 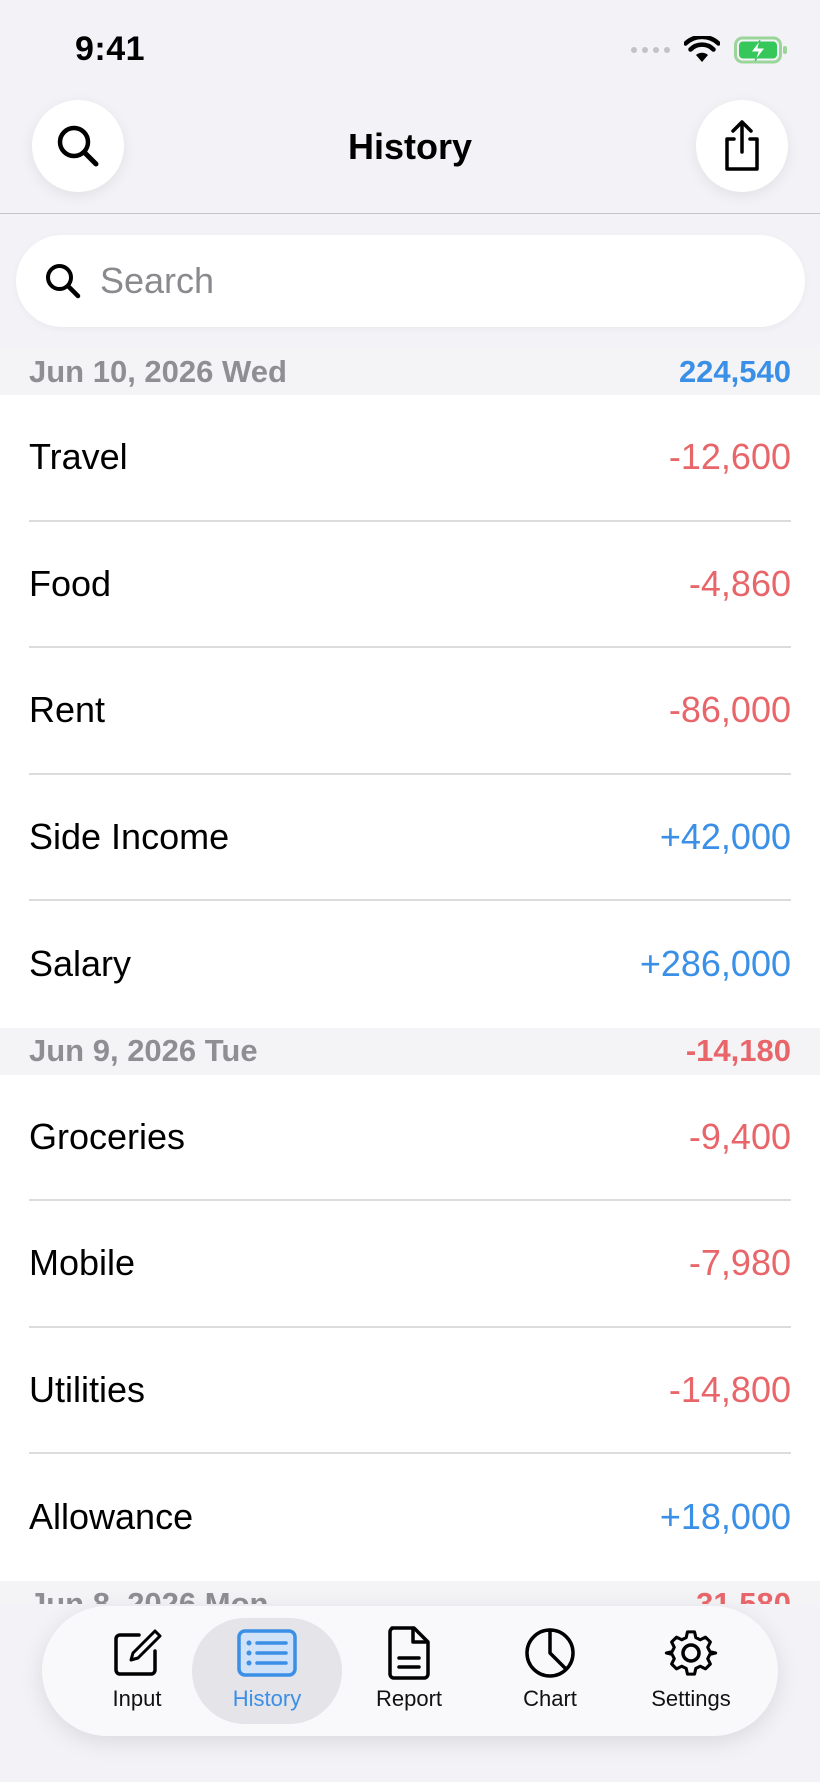 I want to click on transaction-row: Allowance +18,000, so click(x=410, y=1517).